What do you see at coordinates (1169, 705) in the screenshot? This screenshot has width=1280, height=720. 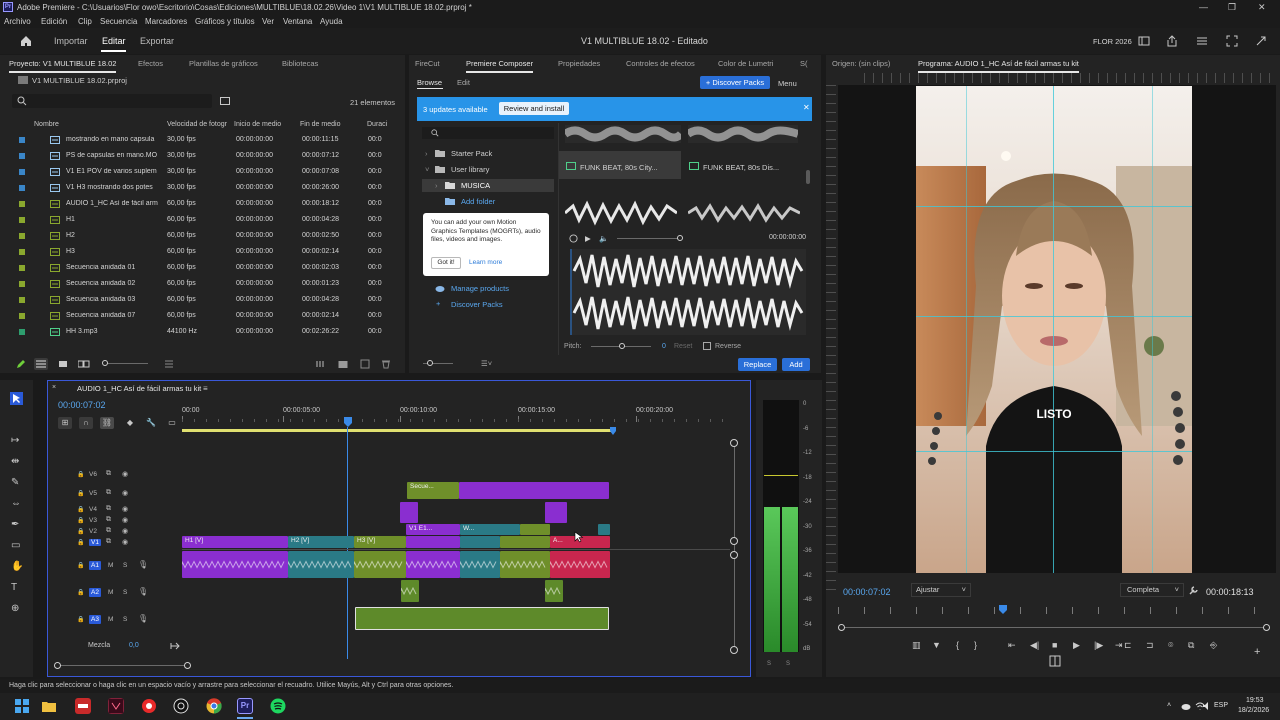 I see `tray-chevron-icon: ˄` at bounding box center [1169, 705].